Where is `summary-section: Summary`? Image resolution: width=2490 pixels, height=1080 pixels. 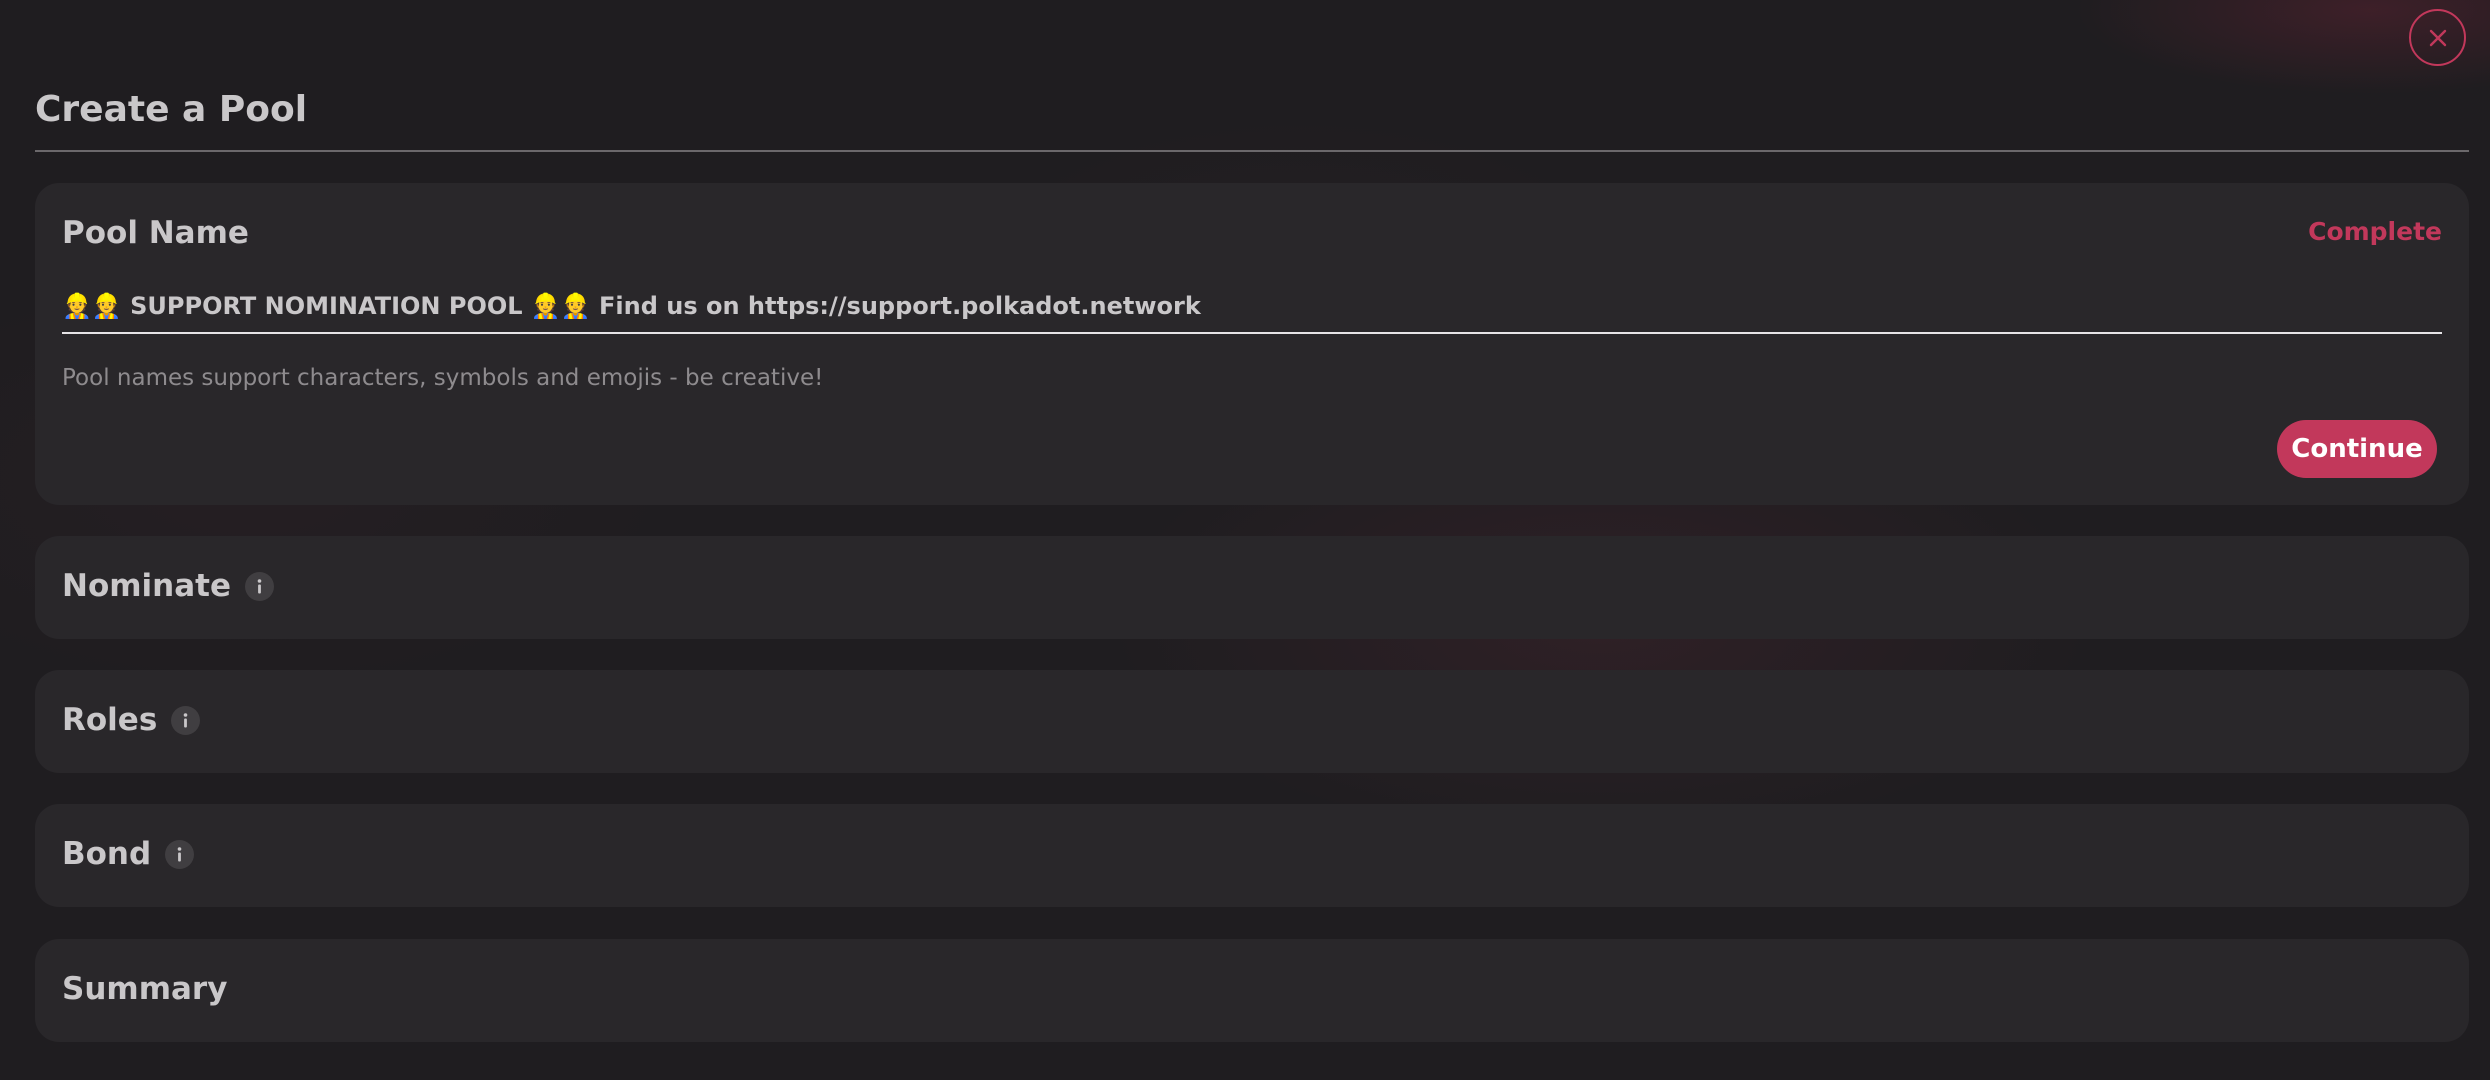
summary-section: Summary is located at coordinates (1252, 990).